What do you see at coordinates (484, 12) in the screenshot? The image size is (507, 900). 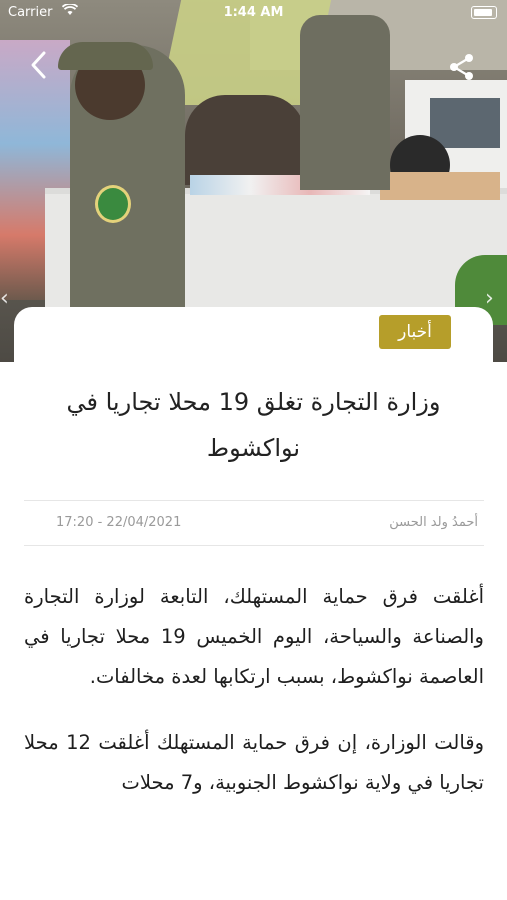 I see `battery-icon` at bounding box center [484, 12].